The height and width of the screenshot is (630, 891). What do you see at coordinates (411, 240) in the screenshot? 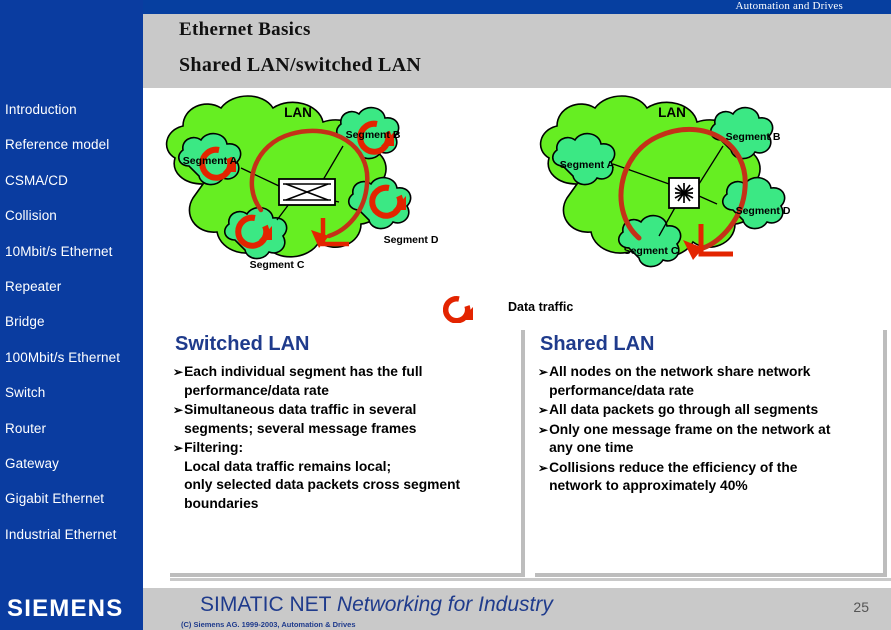
I see `left-segment-d-label: Segment D` at bounding box center [411, 240].